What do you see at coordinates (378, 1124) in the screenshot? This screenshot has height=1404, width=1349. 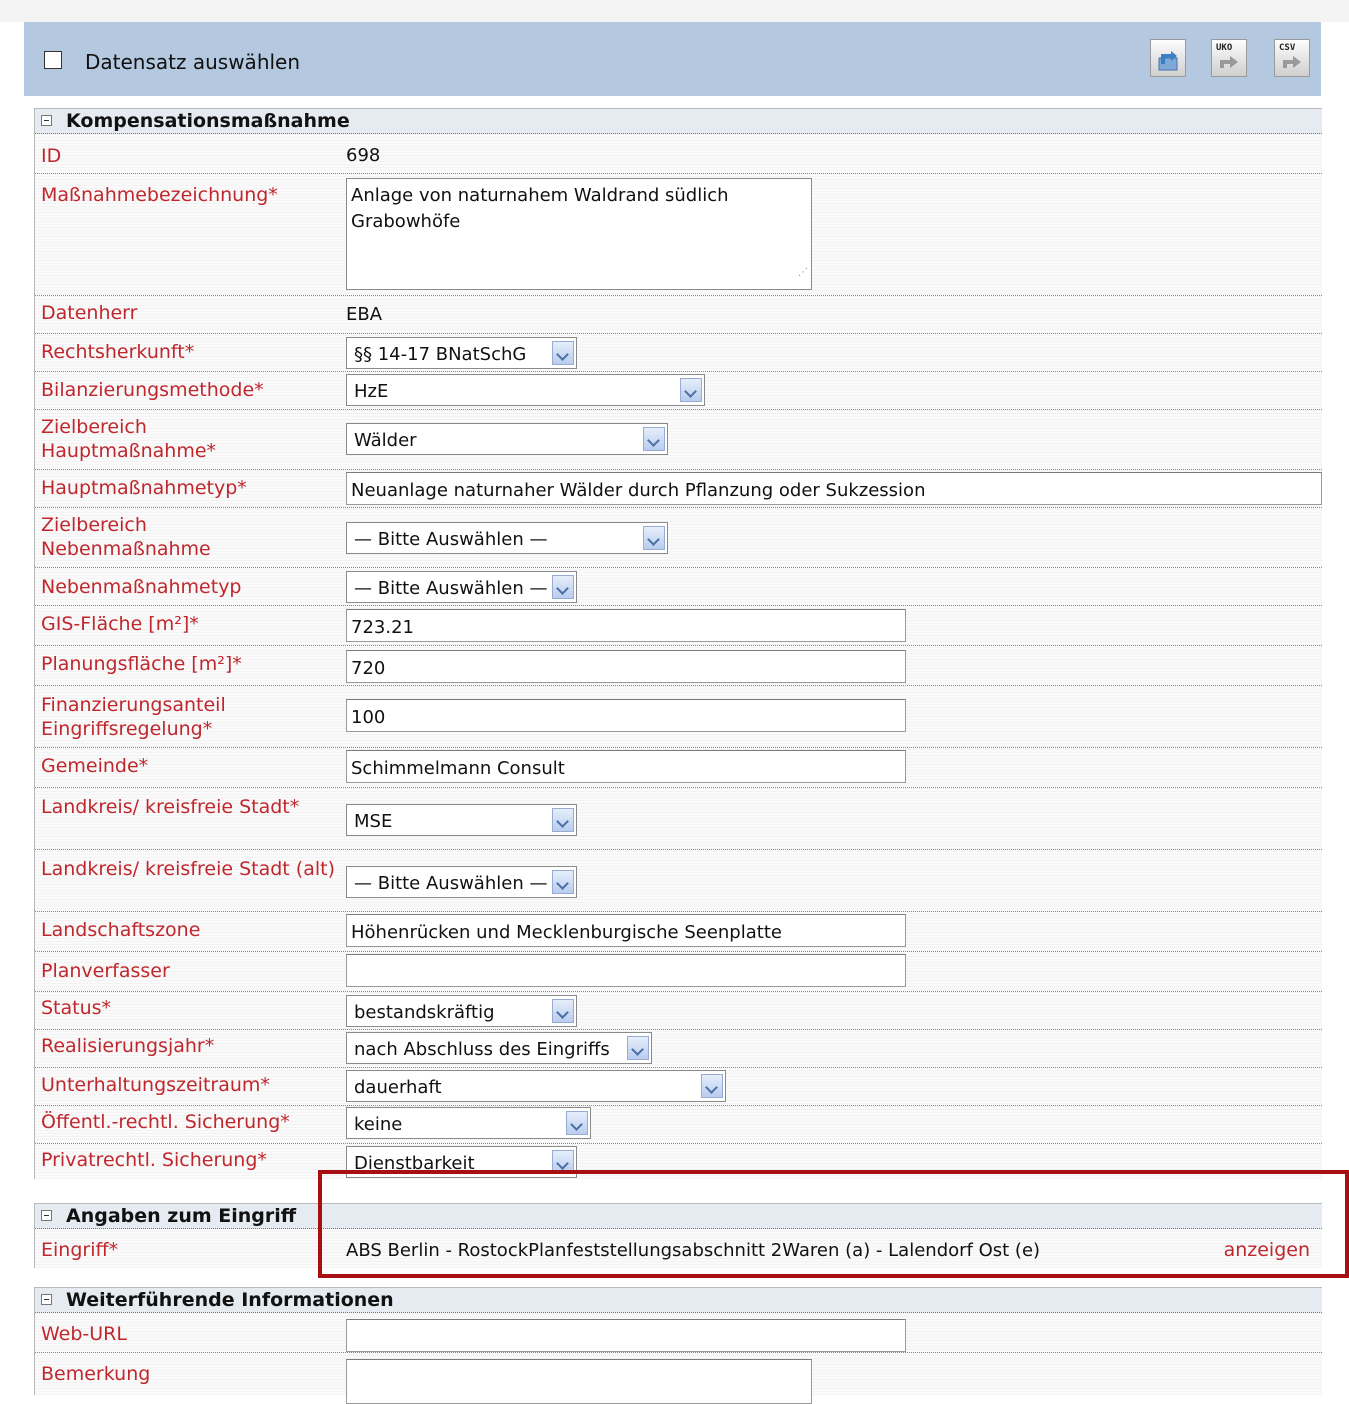 I see `public-security-select-value: keine` at bounding box center [378, 1124].